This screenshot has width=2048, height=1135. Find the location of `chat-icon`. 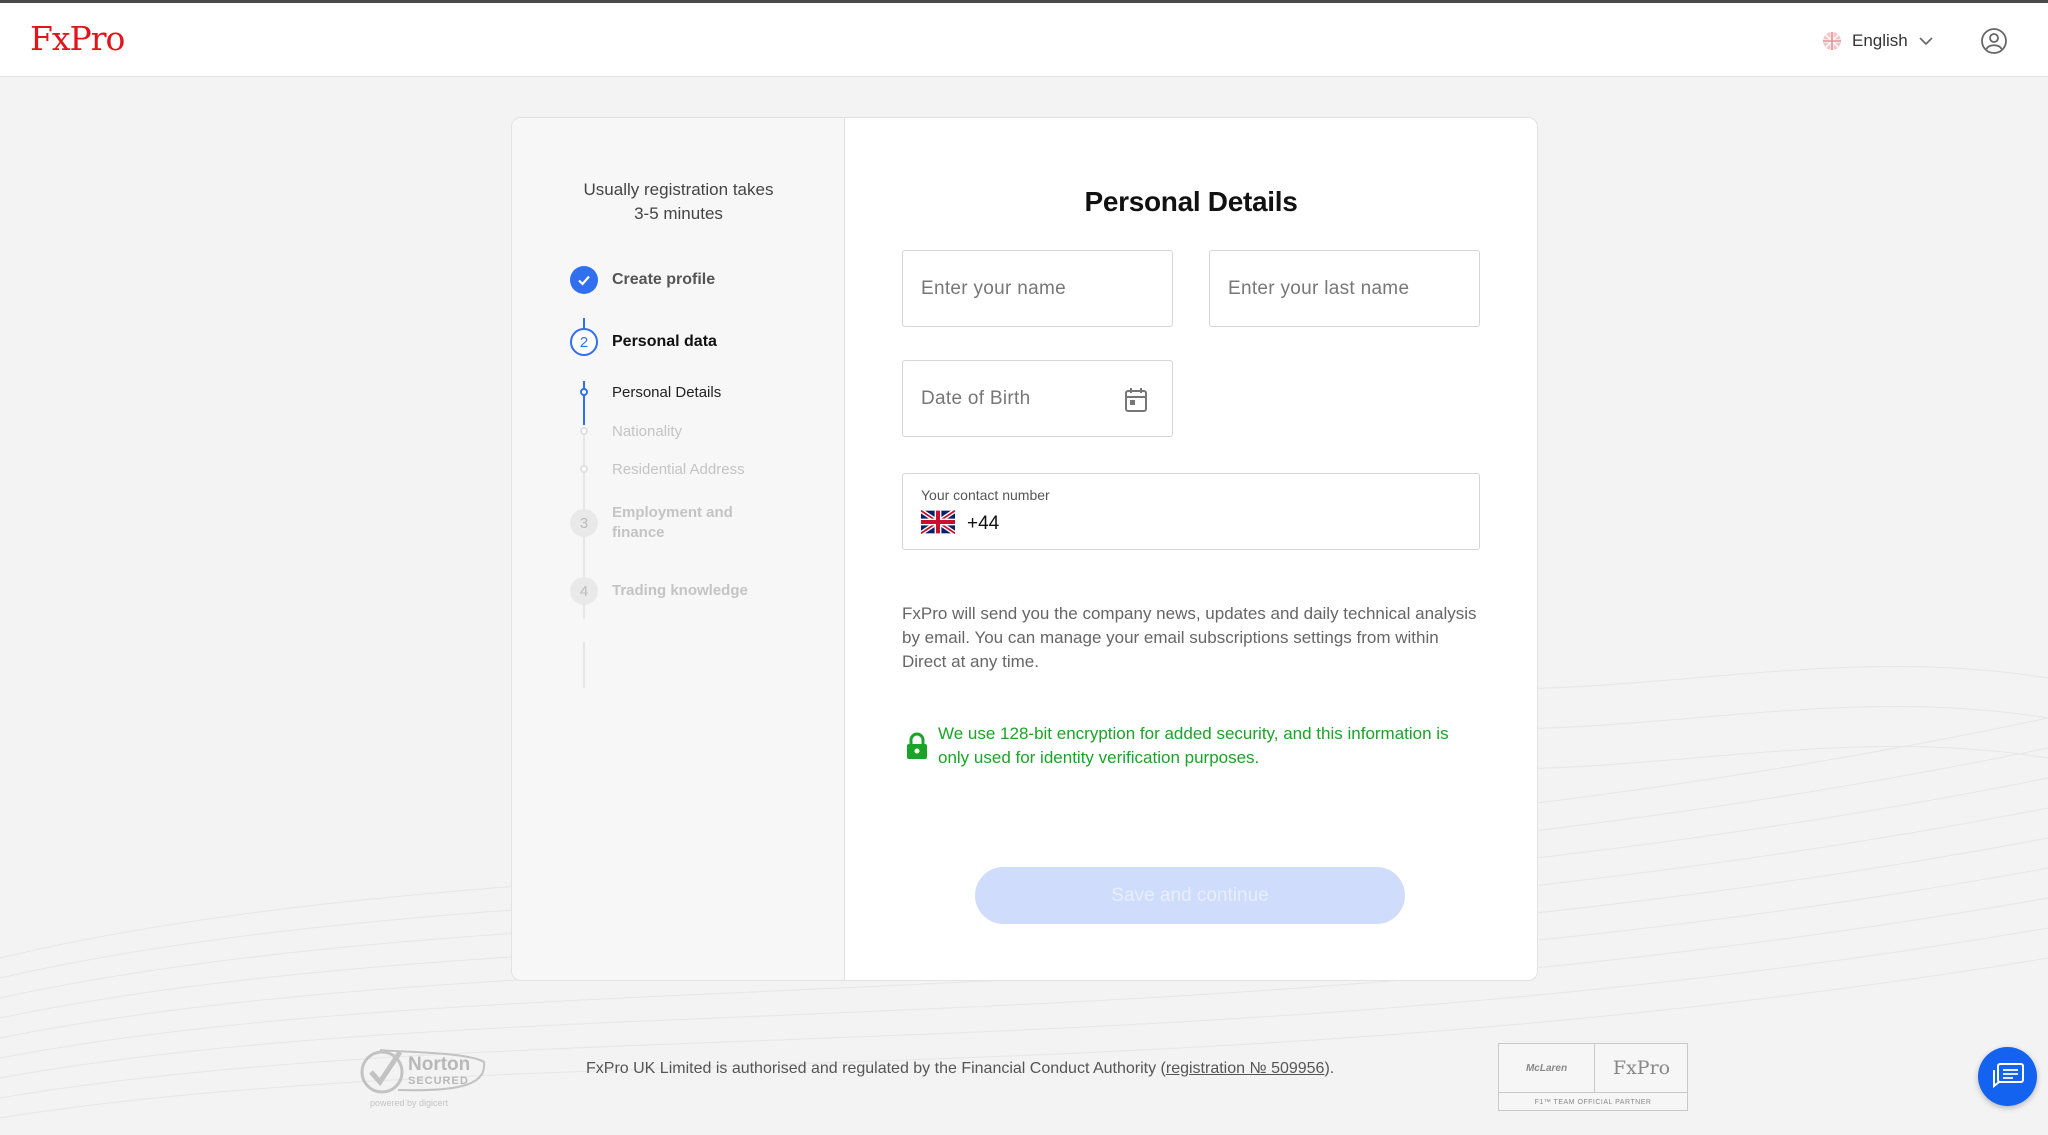

chat-icon is located at coordinates (2008, 1075).